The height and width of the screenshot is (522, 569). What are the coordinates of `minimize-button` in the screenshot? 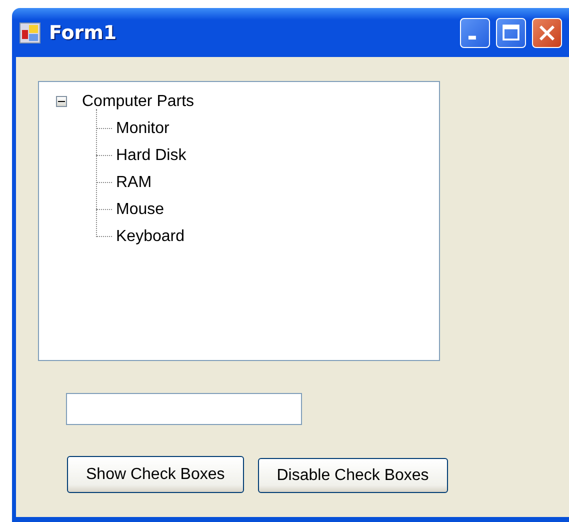 It's located at (475, 33).